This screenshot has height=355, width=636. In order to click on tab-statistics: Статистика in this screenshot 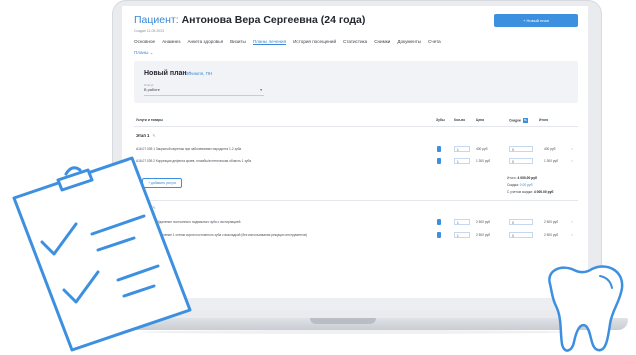, I will do `click(355, 42)`.